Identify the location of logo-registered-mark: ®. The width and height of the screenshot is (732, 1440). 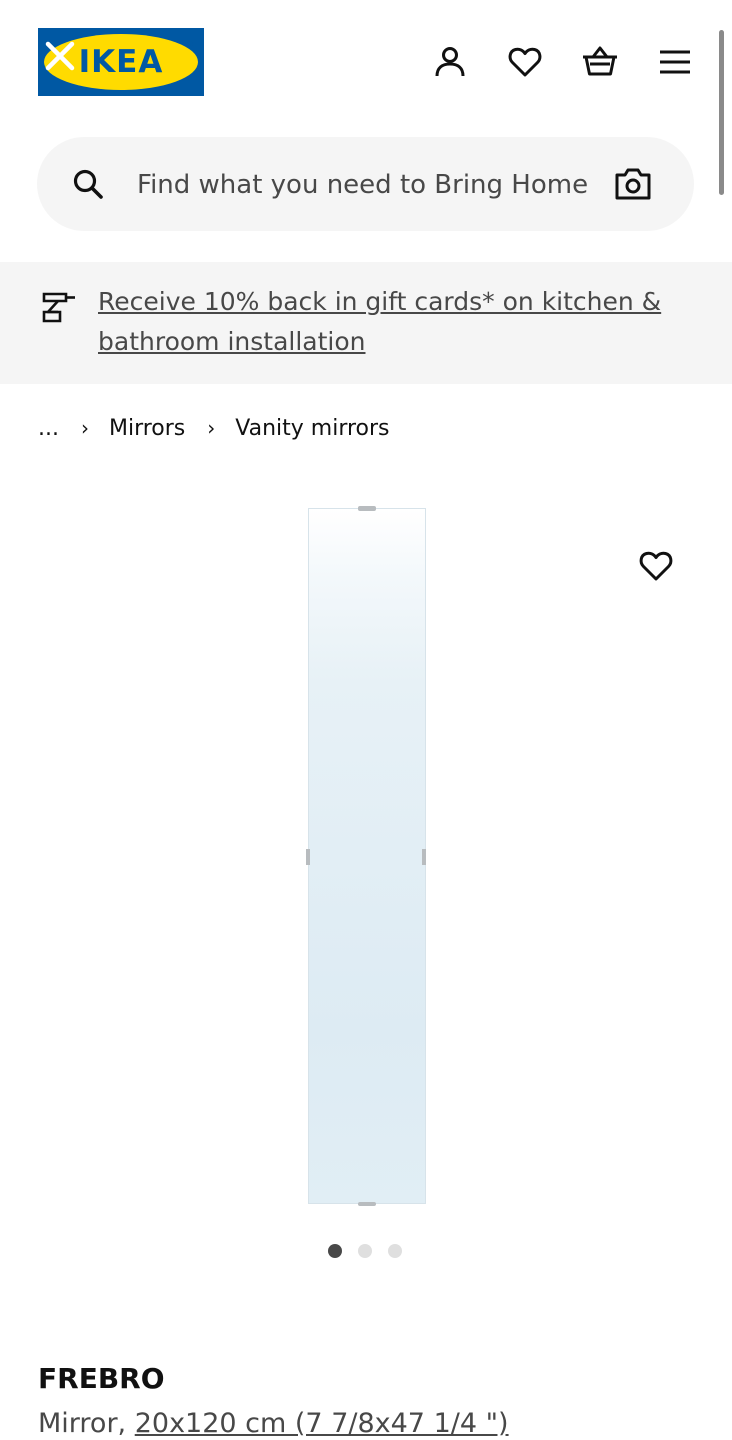
(190, 44).